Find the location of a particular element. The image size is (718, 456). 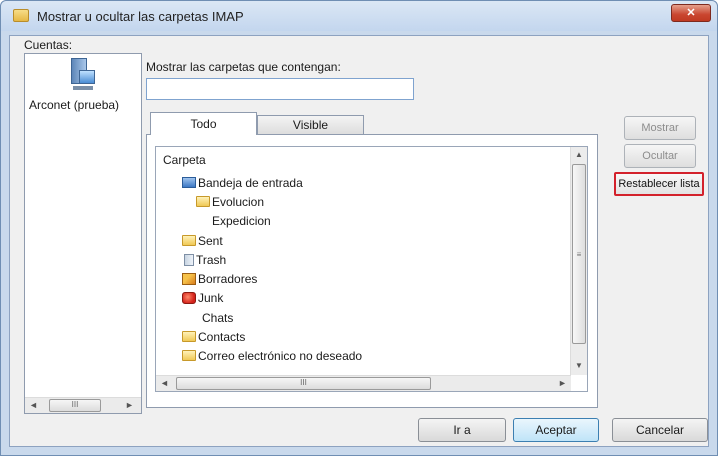

folder-row: Chats is located at coordinates (217, 318).